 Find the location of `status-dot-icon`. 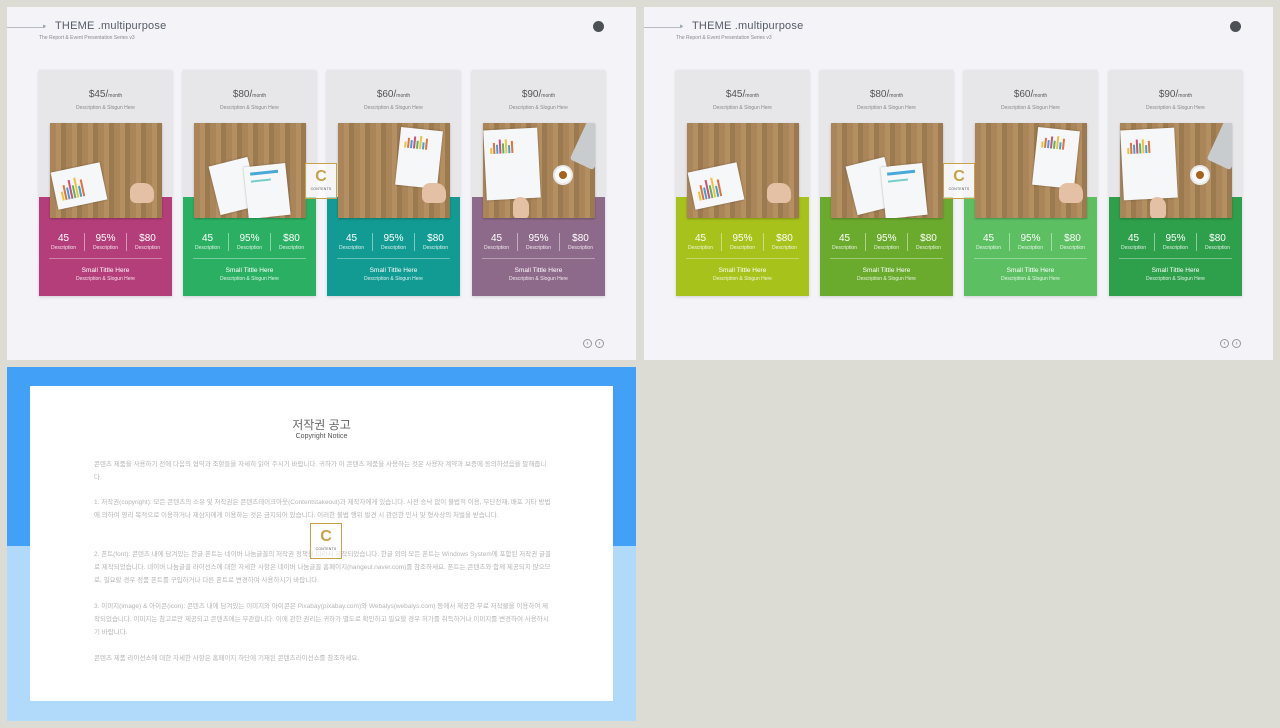

status-dot-icon is located at coordinates (1235, 26).